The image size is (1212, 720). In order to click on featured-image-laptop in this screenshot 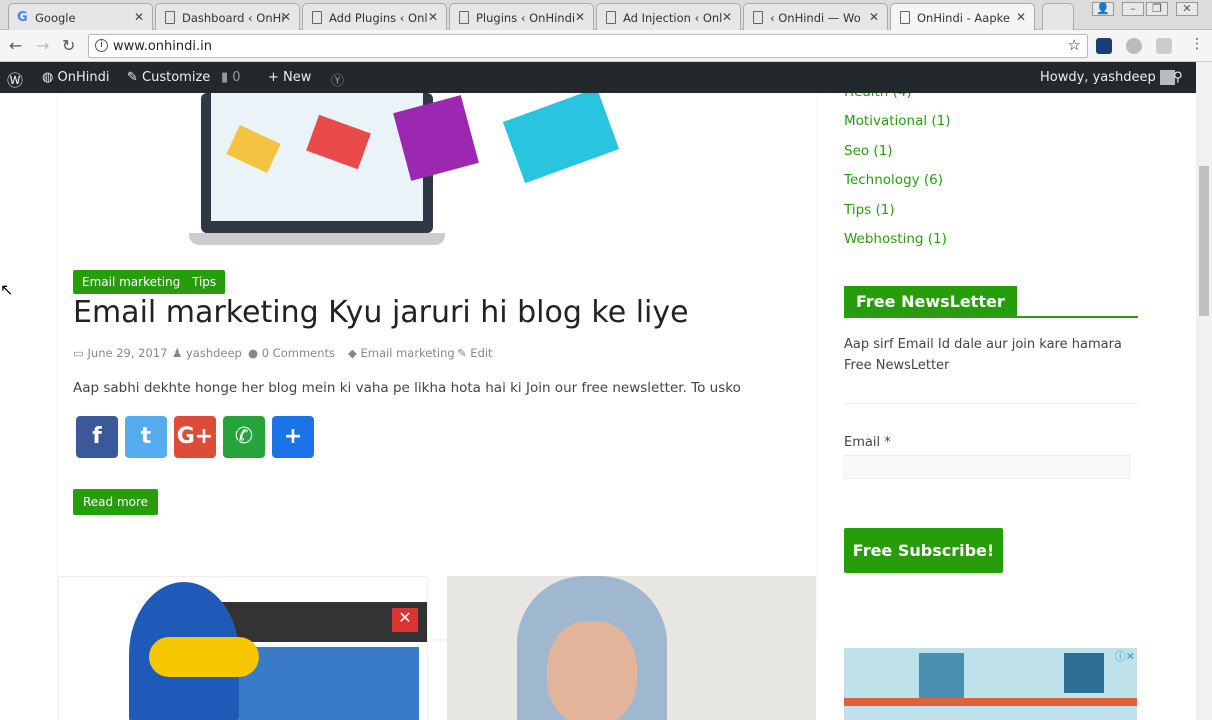, I will do `click(404, 169)`.